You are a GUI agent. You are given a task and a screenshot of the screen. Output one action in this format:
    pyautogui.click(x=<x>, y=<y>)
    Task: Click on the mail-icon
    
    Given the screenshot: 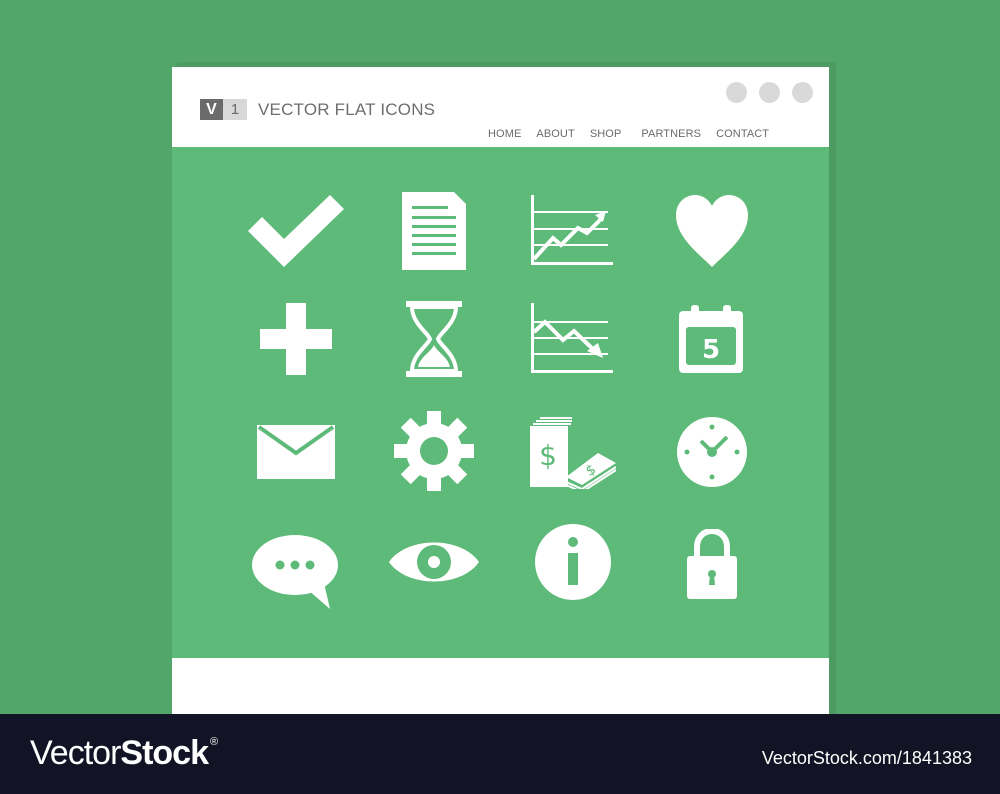 What is the action you would take?
    pyautogui.click(x=296, y=452)
    